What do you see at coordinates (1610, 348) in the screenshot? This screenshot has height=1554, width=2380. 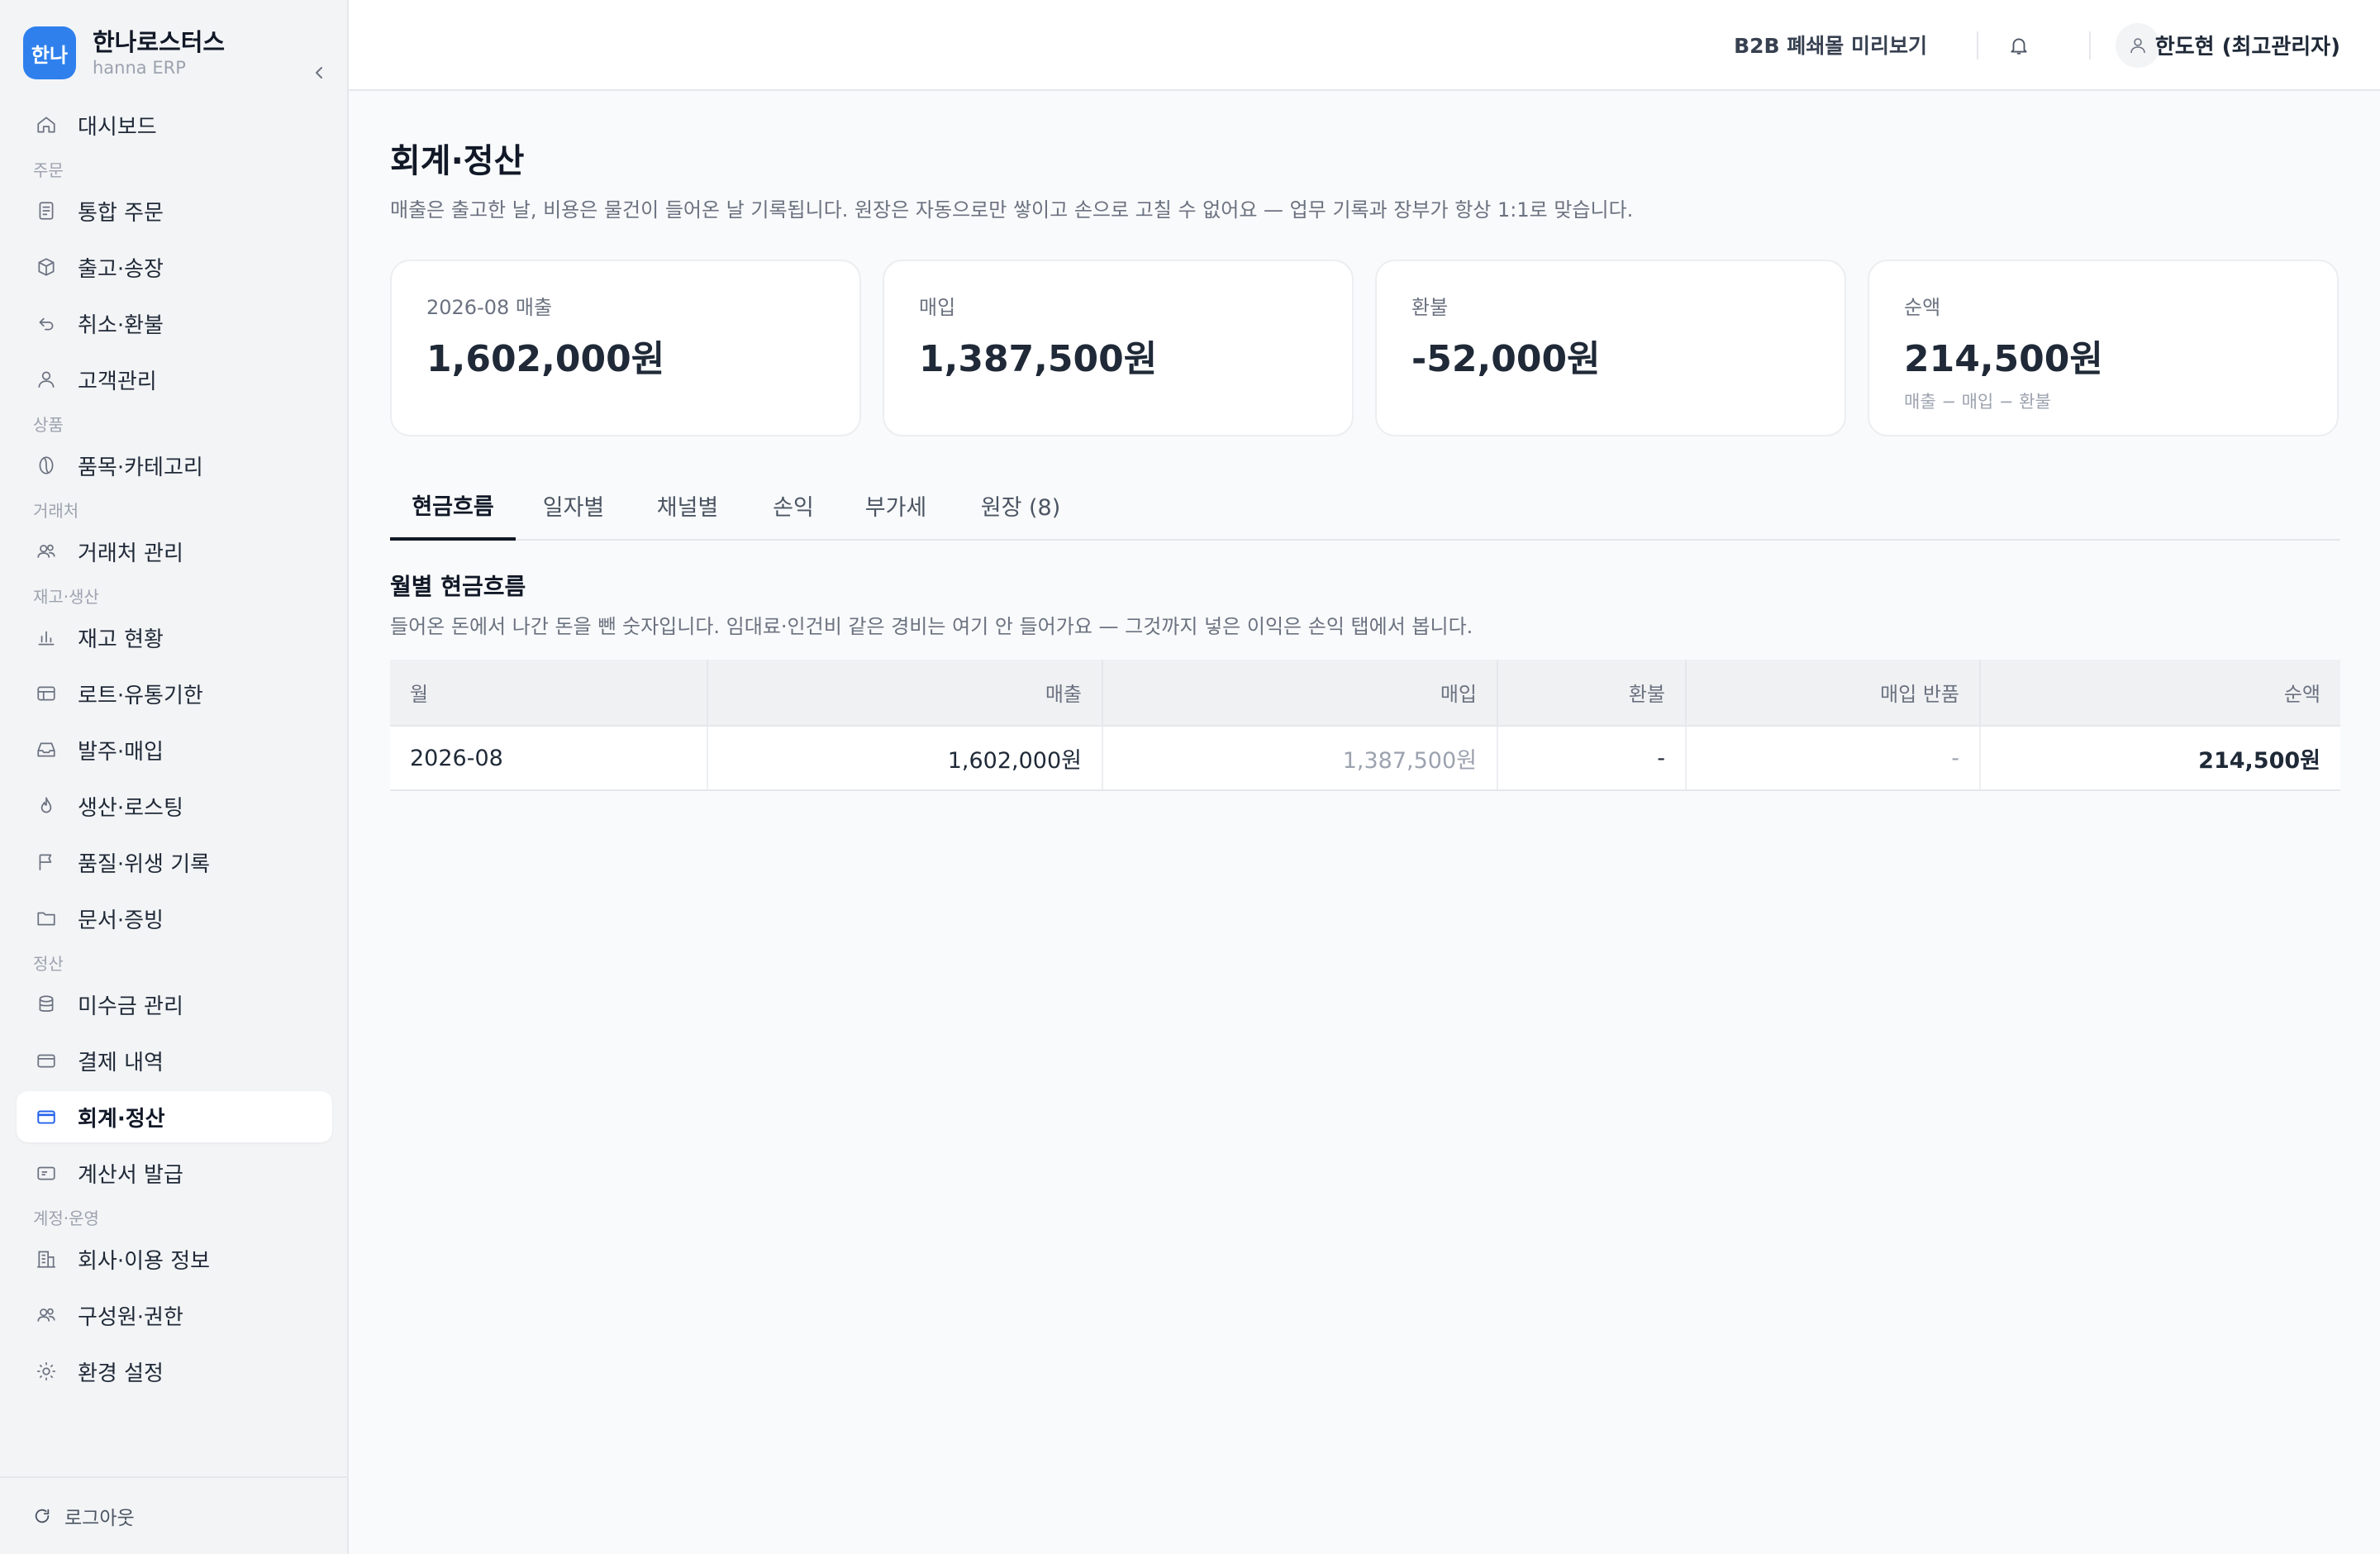 I see `summary-card-refund: 환불 -52,000원` at bounding box center [1610, 348].